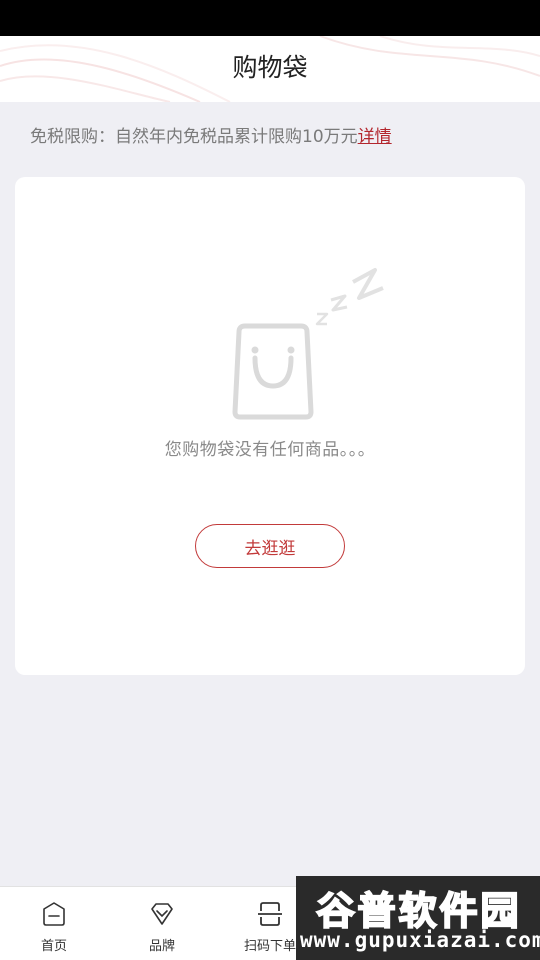 This screenshot has width=540, height=960. What do you see at coordinates (270, 18) in the screenshot?
I see `status-bar` at bounding box center [270, 18].